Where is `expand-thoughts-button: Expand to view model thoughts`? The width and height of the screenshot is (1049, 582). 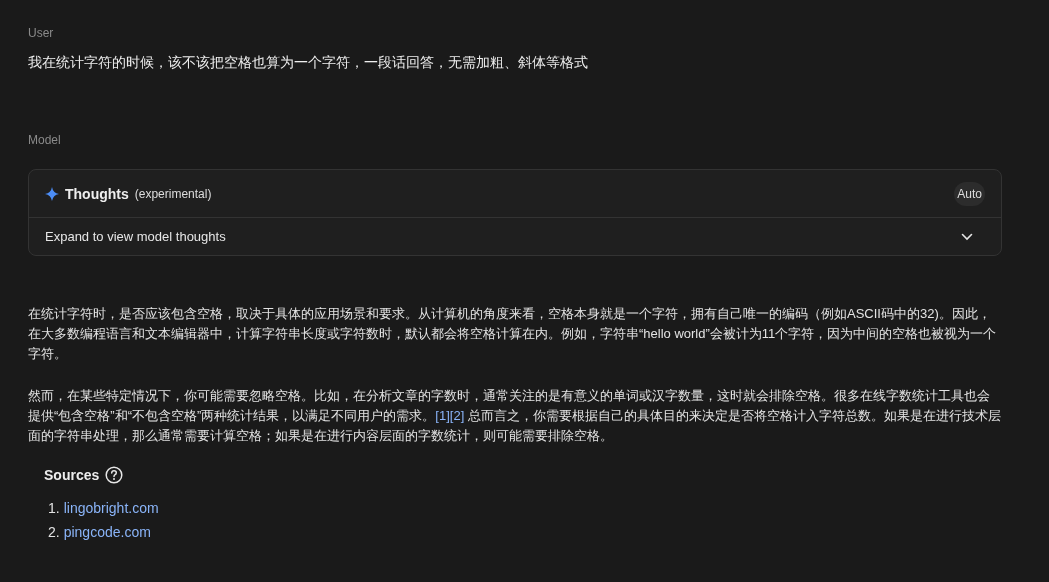
expand-thoughts-button: Expand to view model thoughts is located at coordinates (515, 236).